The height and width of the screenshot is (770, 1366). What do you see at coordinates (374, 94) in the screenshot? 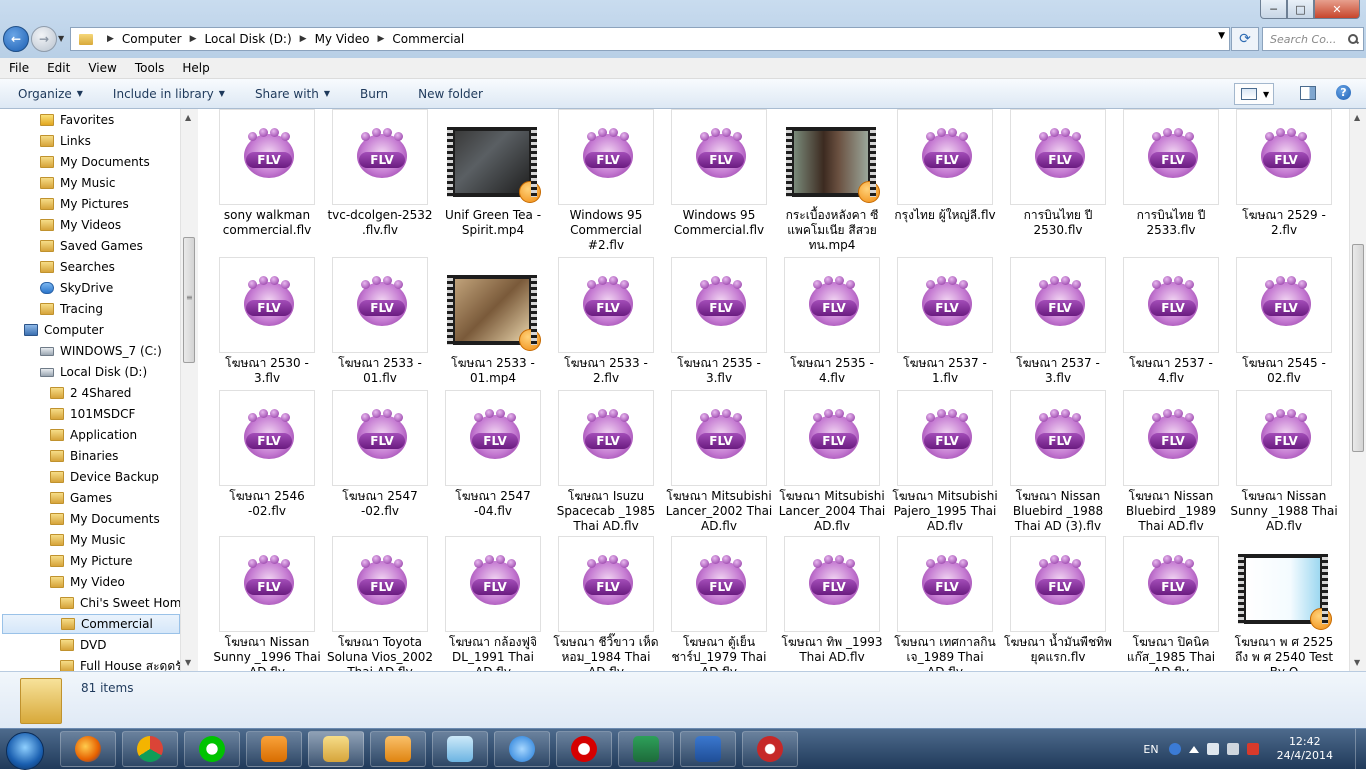
I see `burn-button: Burn` at bounding box center [374, 94].